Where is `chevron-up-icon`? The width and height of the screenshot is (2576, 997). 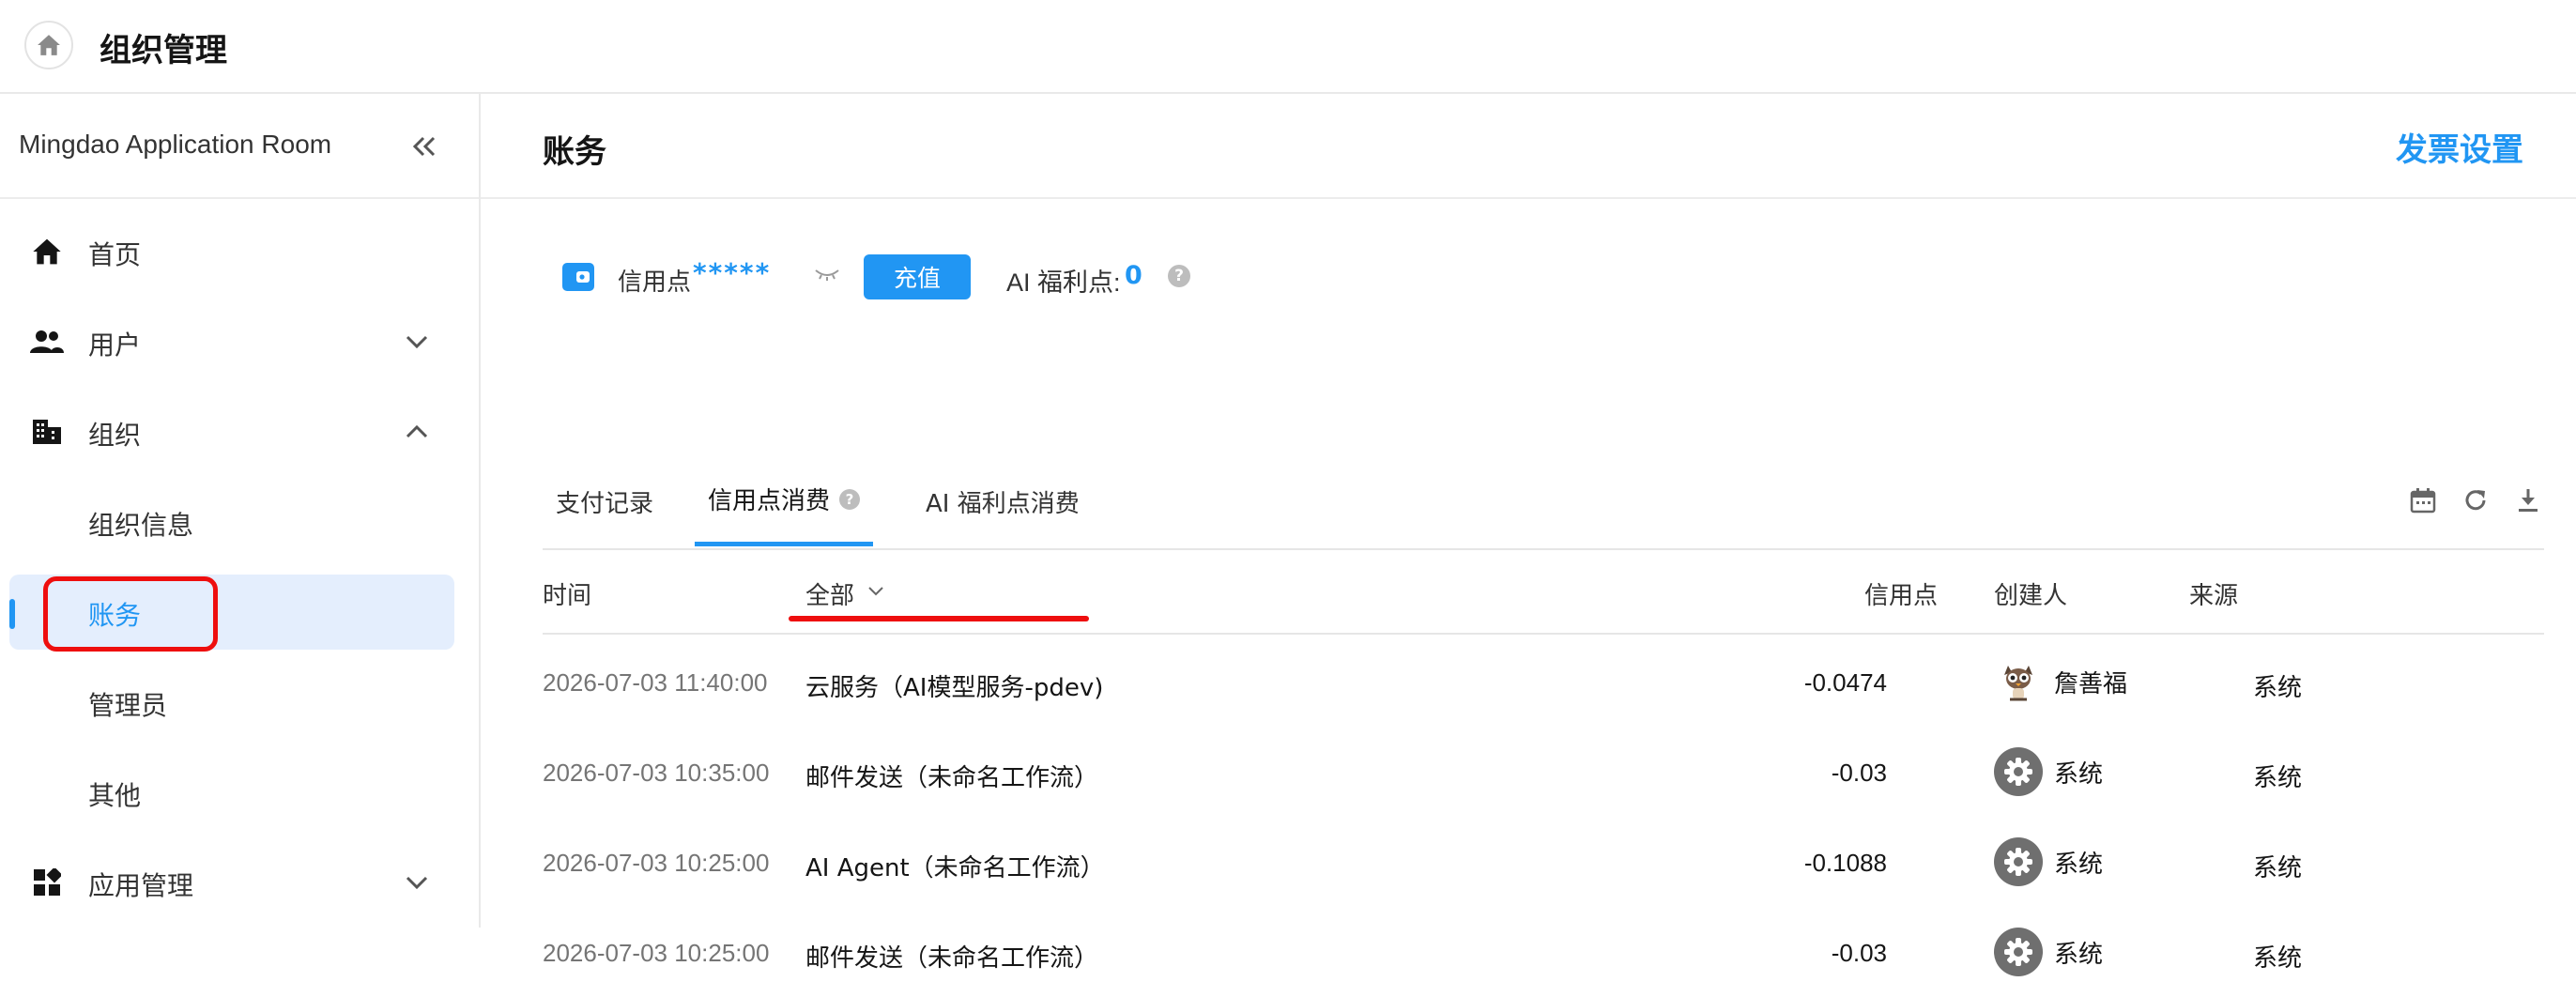 chevron-up-icon is located at coordinates (417, 432).